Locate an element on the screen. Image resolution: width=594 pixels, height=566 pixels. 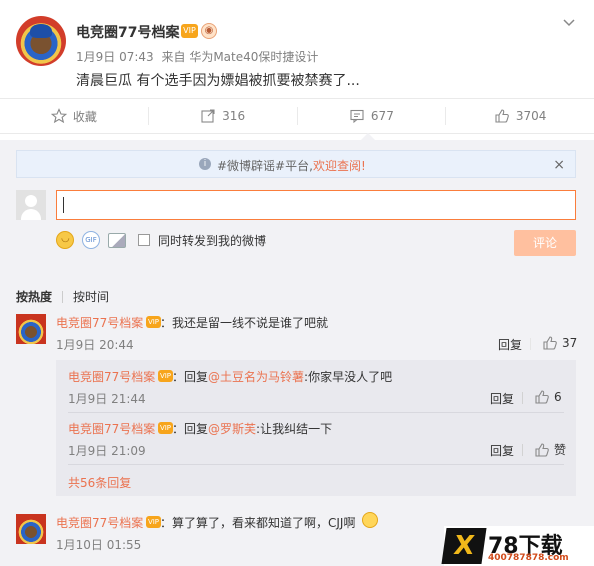
gif-icon: GIF is located at coordinates (91, 240).